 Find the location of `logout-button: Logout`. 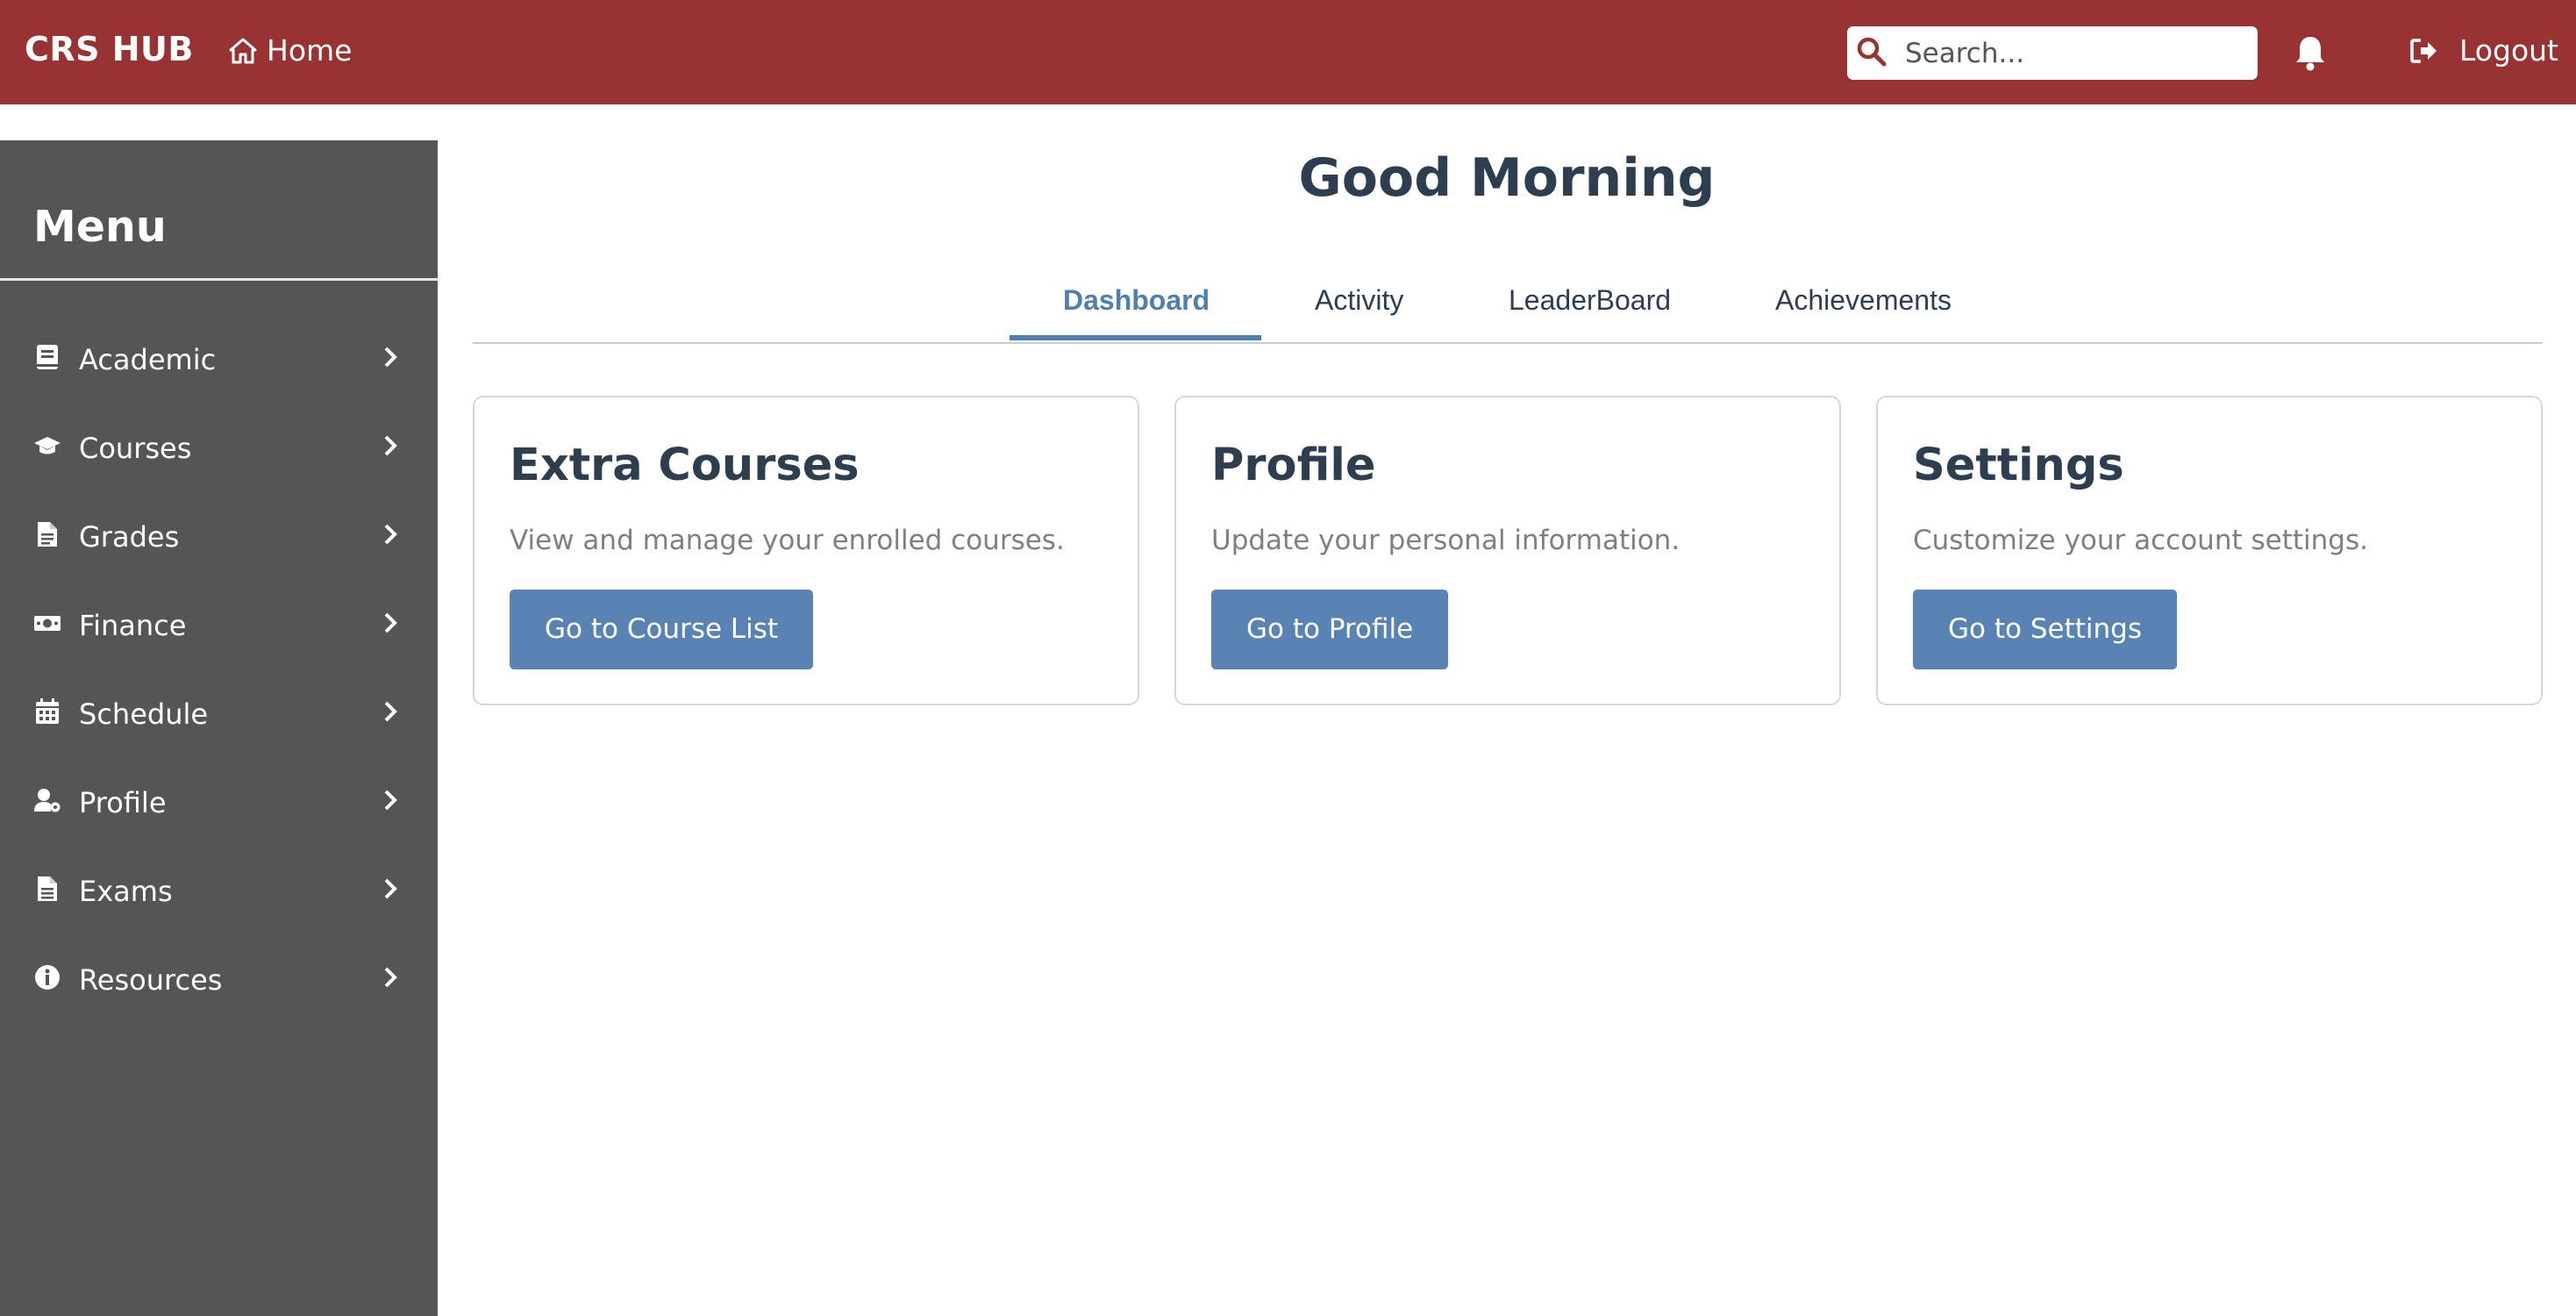

logout-button: Logout is located at coordinates (2484, 50).